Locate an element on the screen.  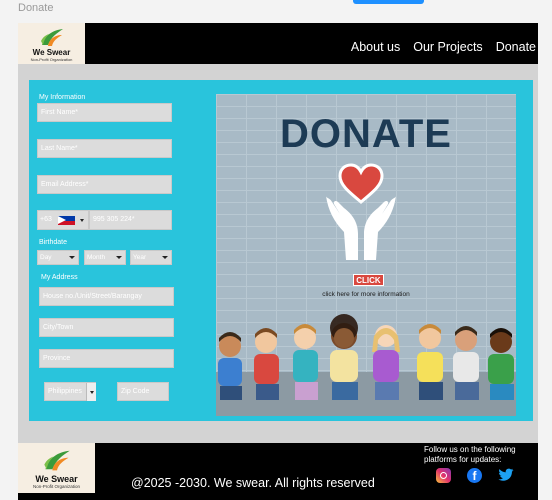
footer-logo-name: We Swear is located at coordinates (56, 479).